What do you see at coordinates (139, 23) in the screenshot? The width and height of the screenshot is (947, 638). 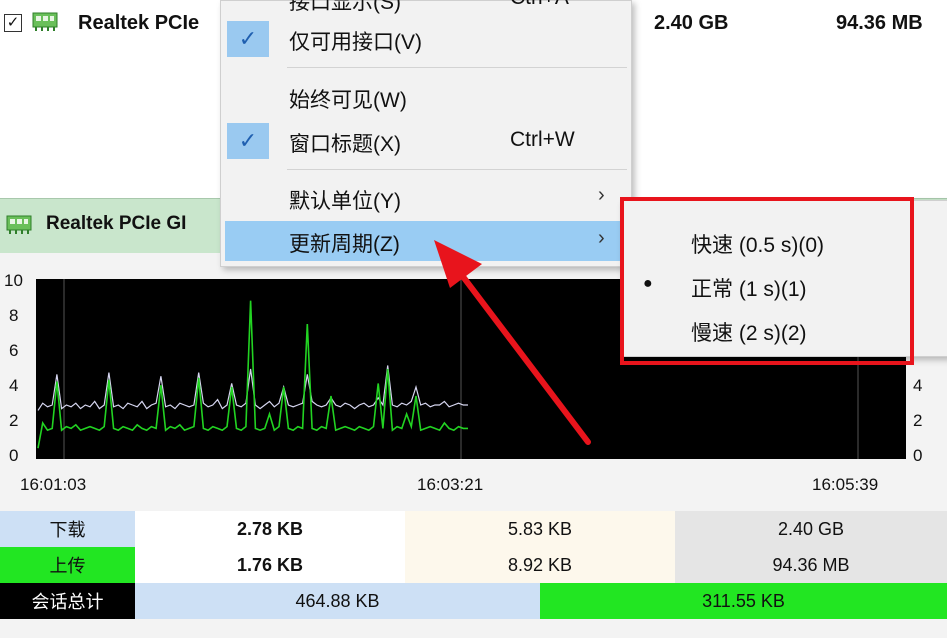 I see `adapter-name: Realtek PCIe` at bounding box center [139, 23].